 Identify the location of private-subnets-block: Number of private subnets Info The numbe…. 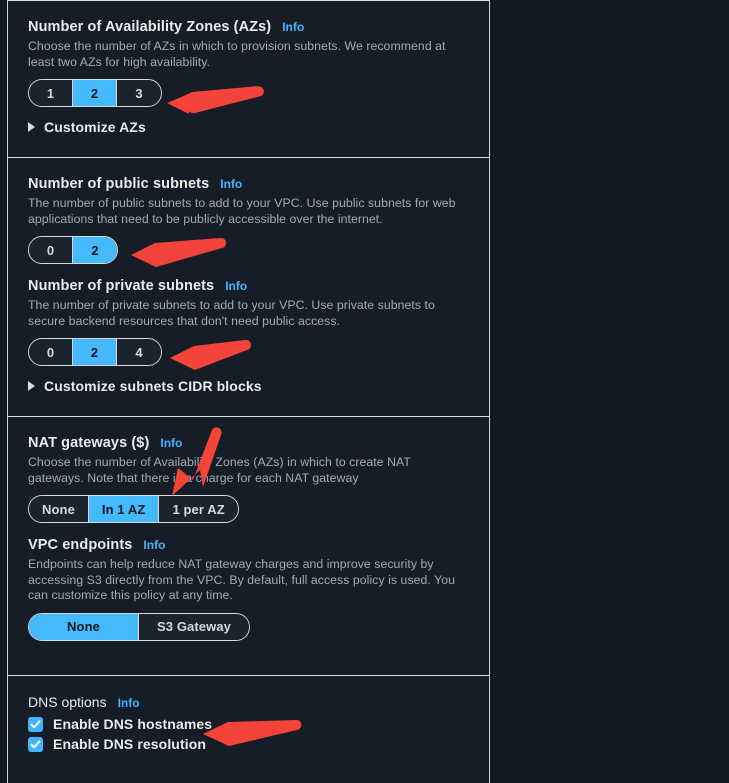
(248, 336).